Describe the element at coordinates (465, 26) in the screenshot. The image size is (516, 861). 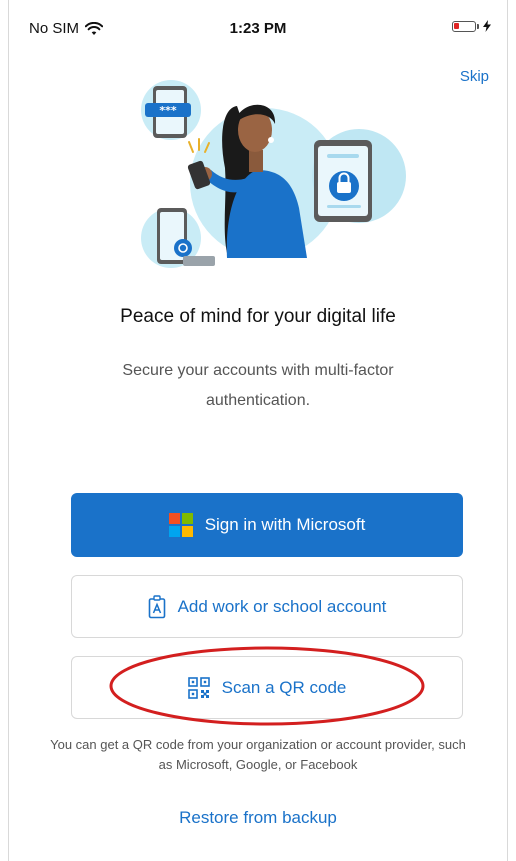
I see `battery-low-icon` at that location.